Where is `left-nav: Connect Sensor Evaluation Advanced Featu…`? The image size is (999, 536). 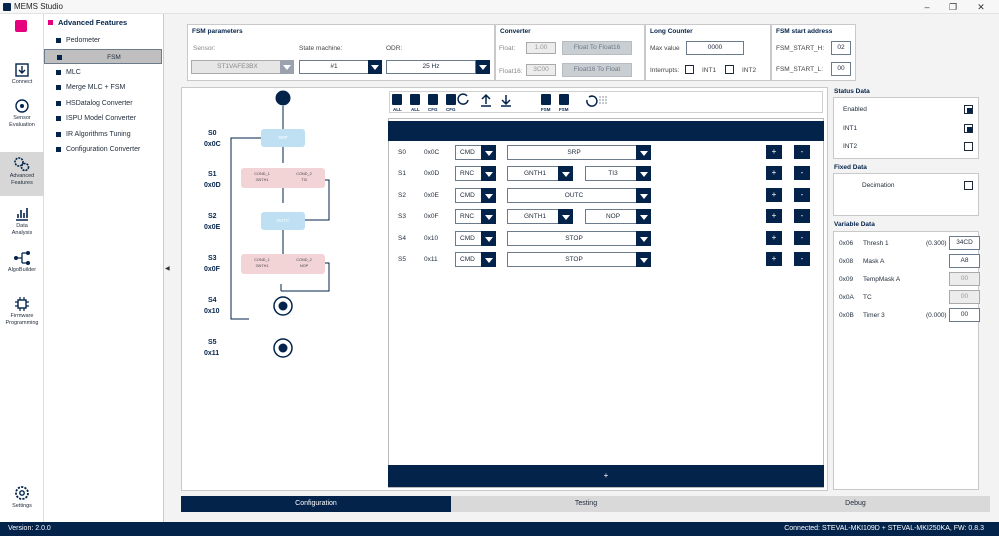 left-nav: Connect Sensor Evaluation Advanced Featu… is located at coordinates (22, 268).